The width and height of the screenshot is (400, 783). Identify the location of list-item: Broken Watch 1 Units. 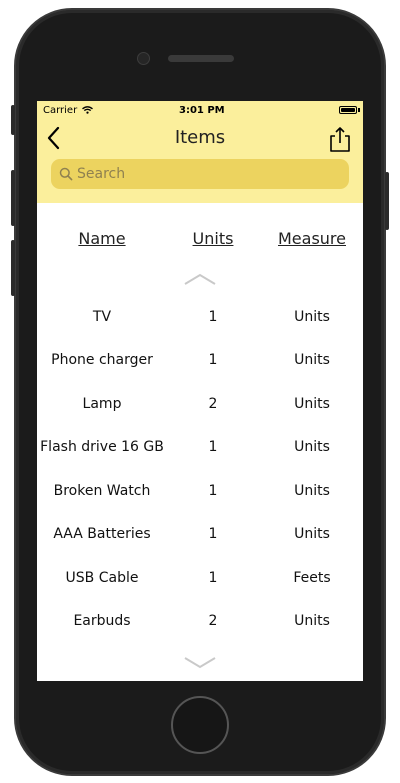
(200, 493).